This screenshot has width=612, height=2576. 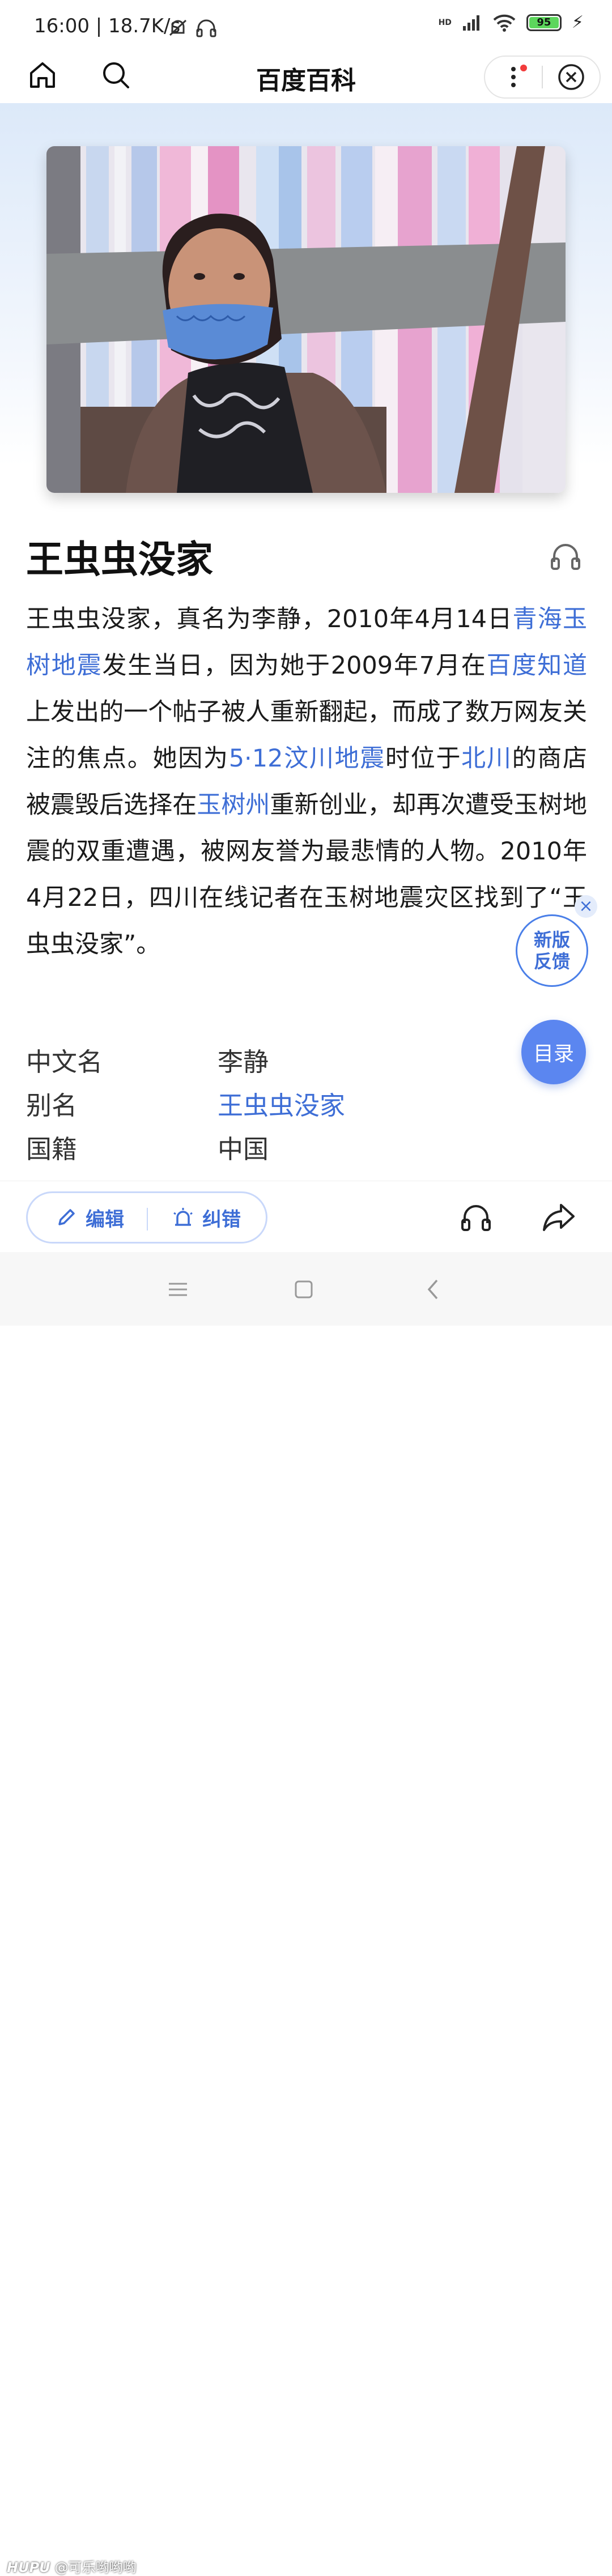 I want to click on info-row: 中文名 李静, so click(x=224, y=1063).